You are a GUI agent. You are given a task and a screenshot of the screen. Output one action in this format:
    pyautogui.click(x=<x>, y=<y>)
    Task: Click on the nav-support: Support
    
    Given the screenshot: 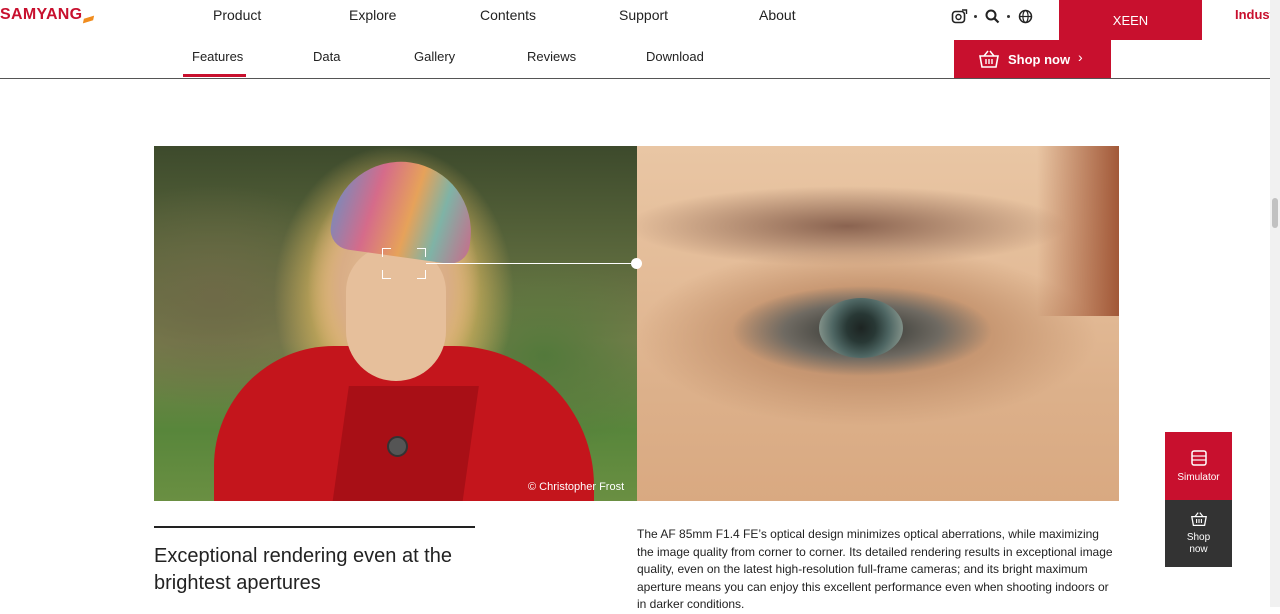 What is the action you would take?
    pyautogui.click(x=643, y=15)
    